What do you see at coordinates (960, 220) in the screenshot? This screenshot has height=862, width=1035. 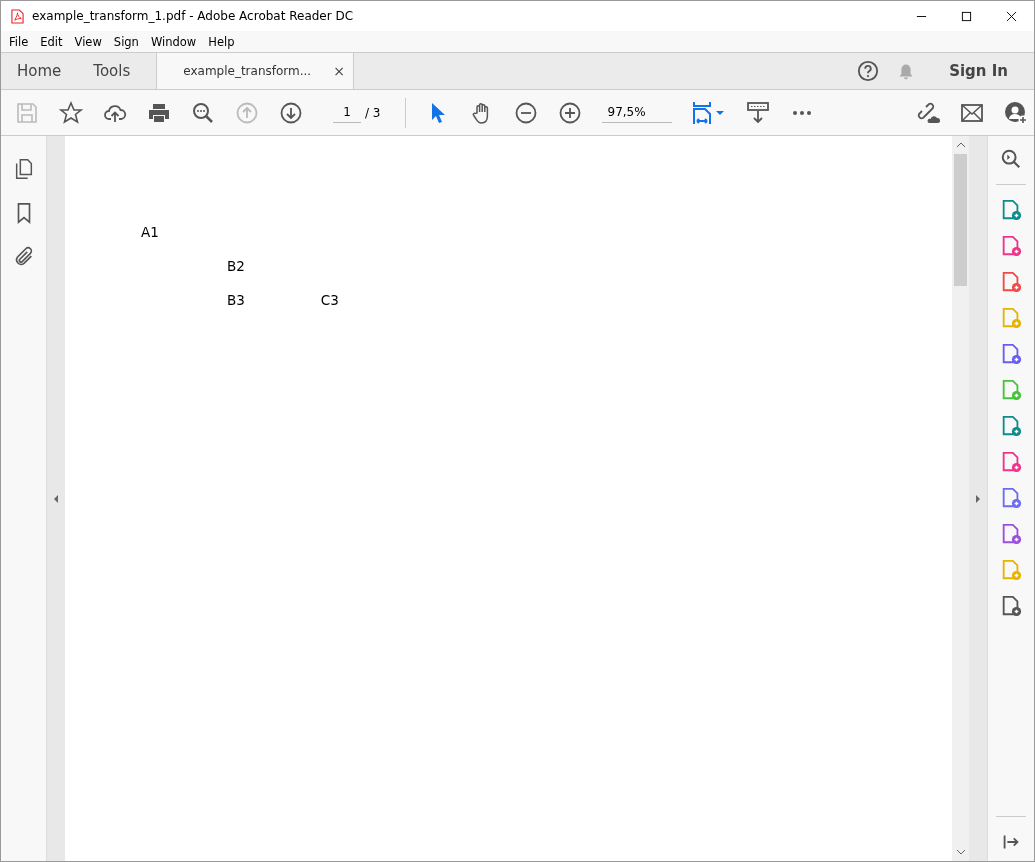 I see `scrollbar-thumb` at bounding box center [960, 220].